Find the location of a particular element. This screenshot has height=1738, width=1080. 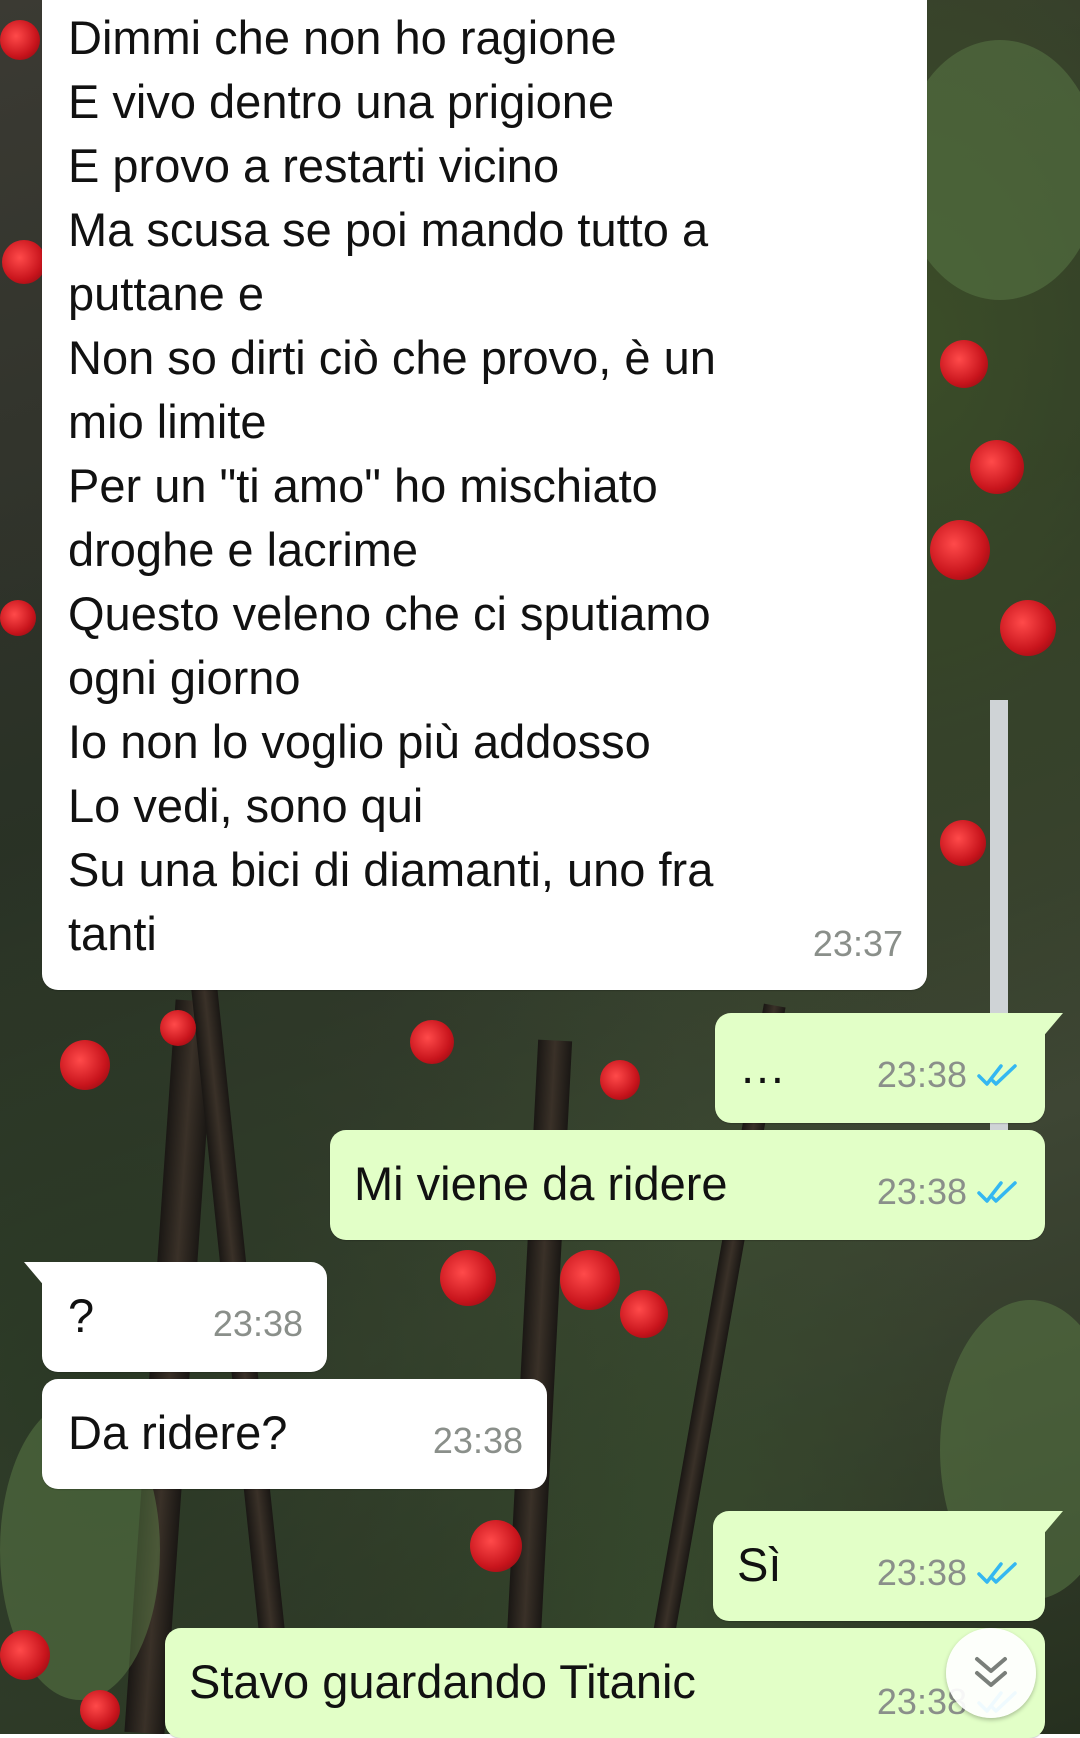

message-bubble-outgoing: … 23:38 is located at coordinates (889, 1068).